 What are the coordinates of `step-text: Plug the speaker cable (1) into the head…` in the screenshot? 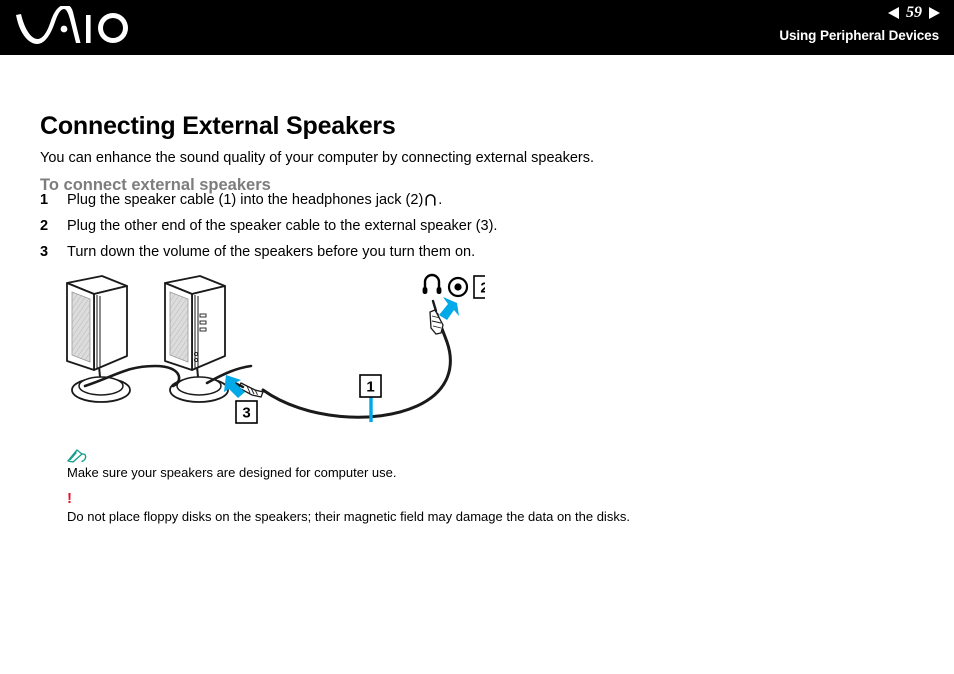 It's located at (245, 200).